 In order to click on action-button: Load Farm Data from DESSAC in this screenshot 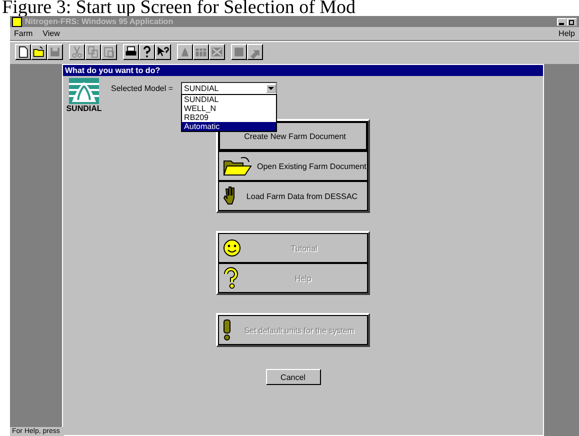, I will do `click(293, 196)`.